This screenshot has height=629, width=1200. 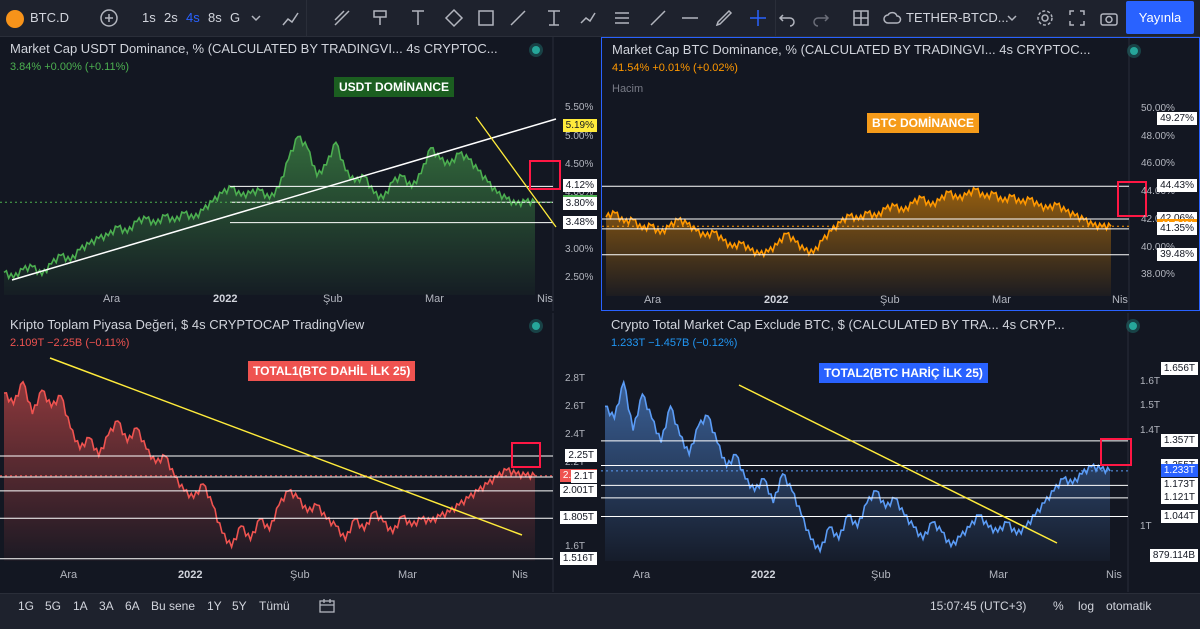 What do you see at coordinates (235, 18) in the screenshot?
I see `interval-g: G` at bounding box center [235, 18].